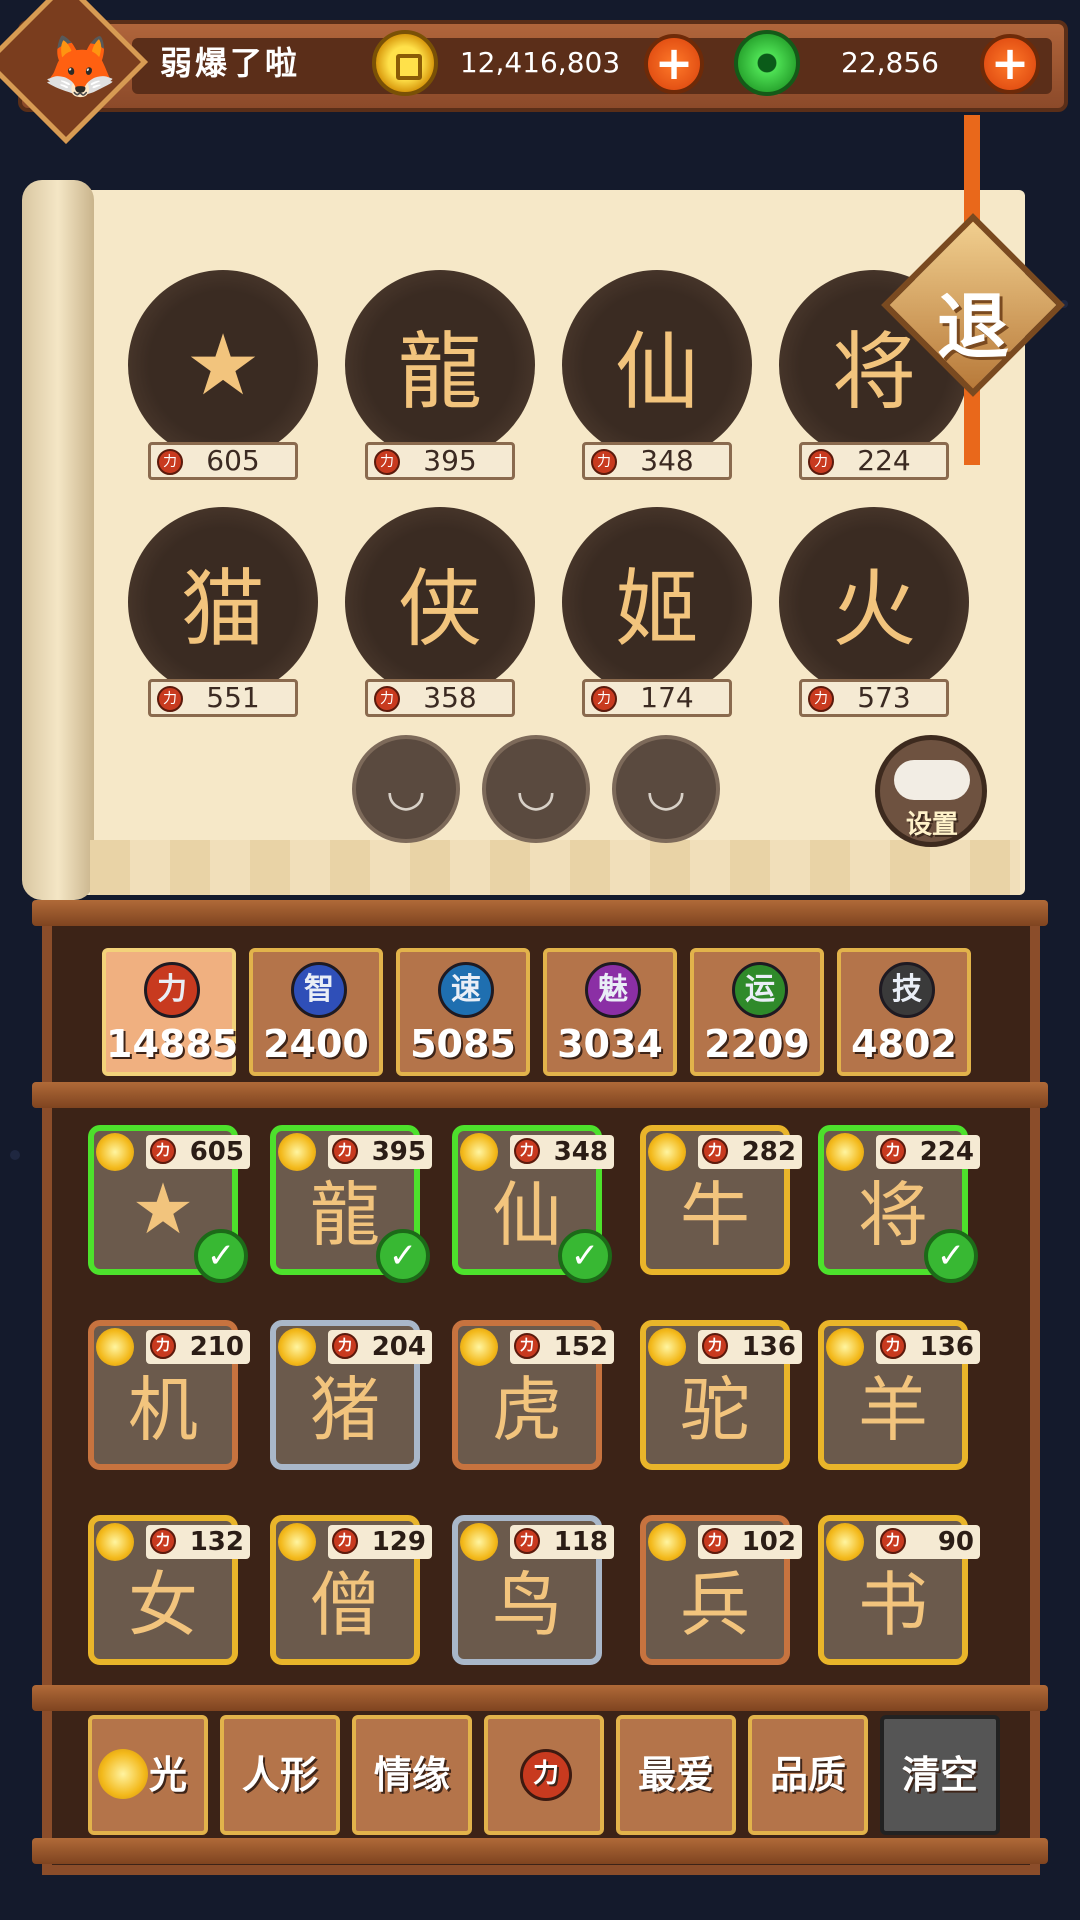 The height and width of the screenshot is (1920, 1080). What do you see at coordinates (610, 1044) in the screenshot?
I see `stat-value: 3034` at bounding box center [610, 1044].